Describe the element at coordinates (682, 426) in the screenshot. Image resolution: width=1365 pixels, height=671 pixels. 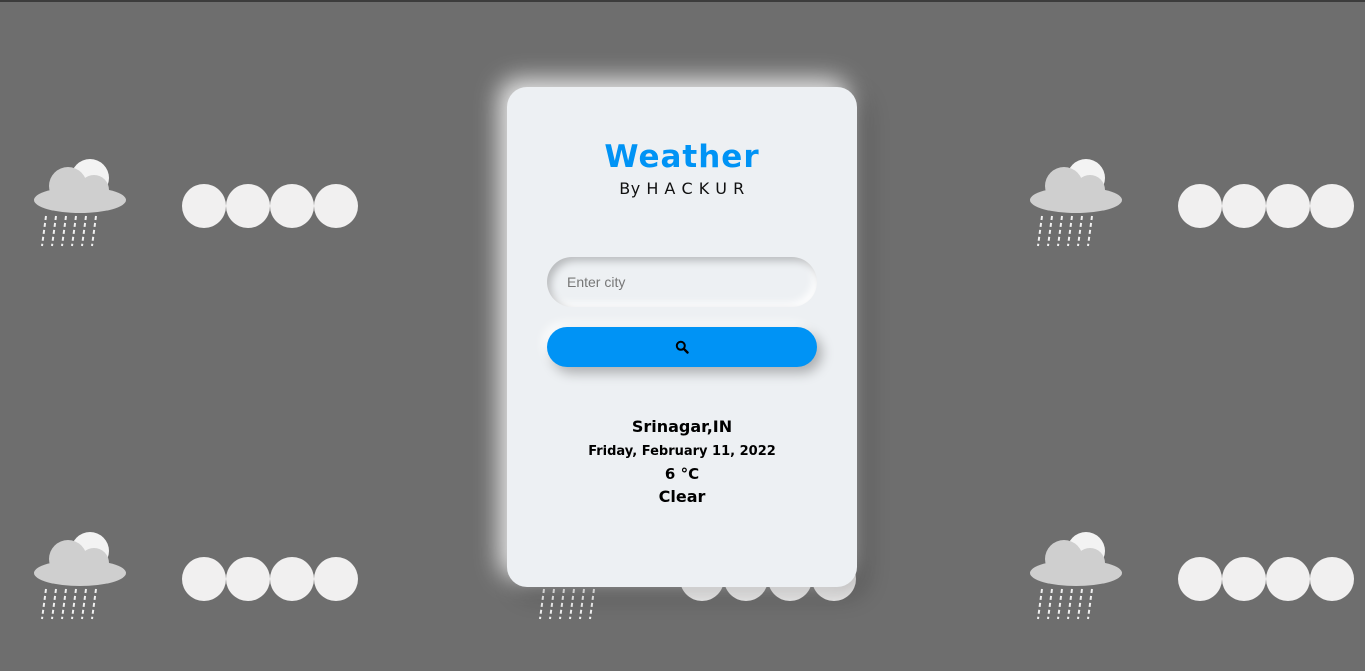
I see `location-label: Srinagar,IN` at that location.